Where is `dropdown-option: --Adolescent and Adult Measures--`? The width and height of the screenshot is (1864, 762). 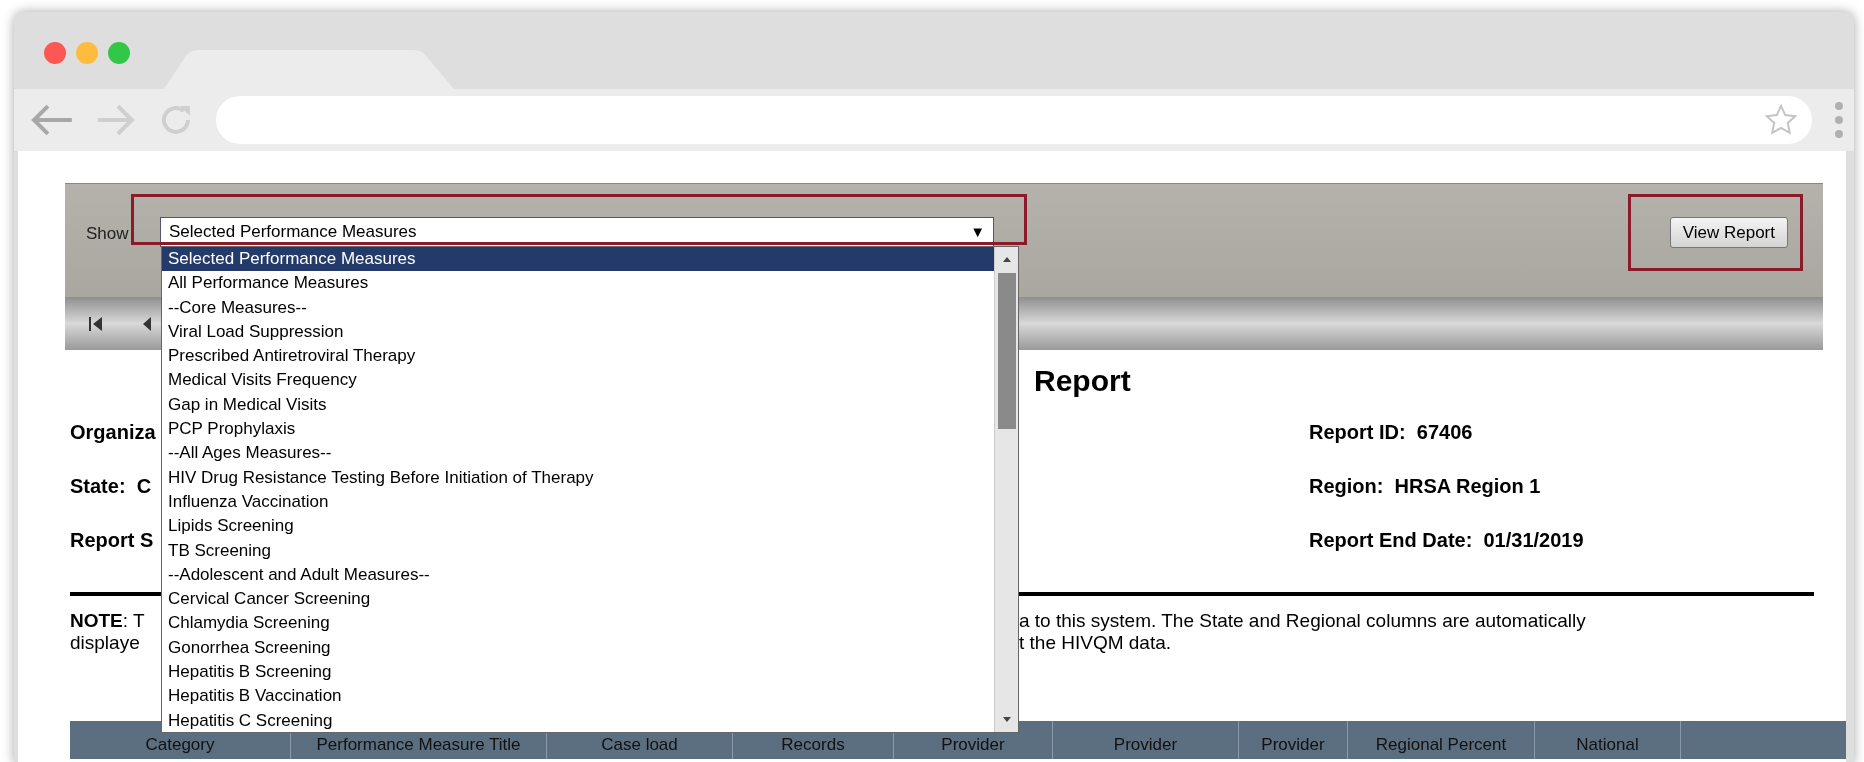
dropdown-option: --Adolescent and Adult Measures-- is located at coordinates (578, 575).